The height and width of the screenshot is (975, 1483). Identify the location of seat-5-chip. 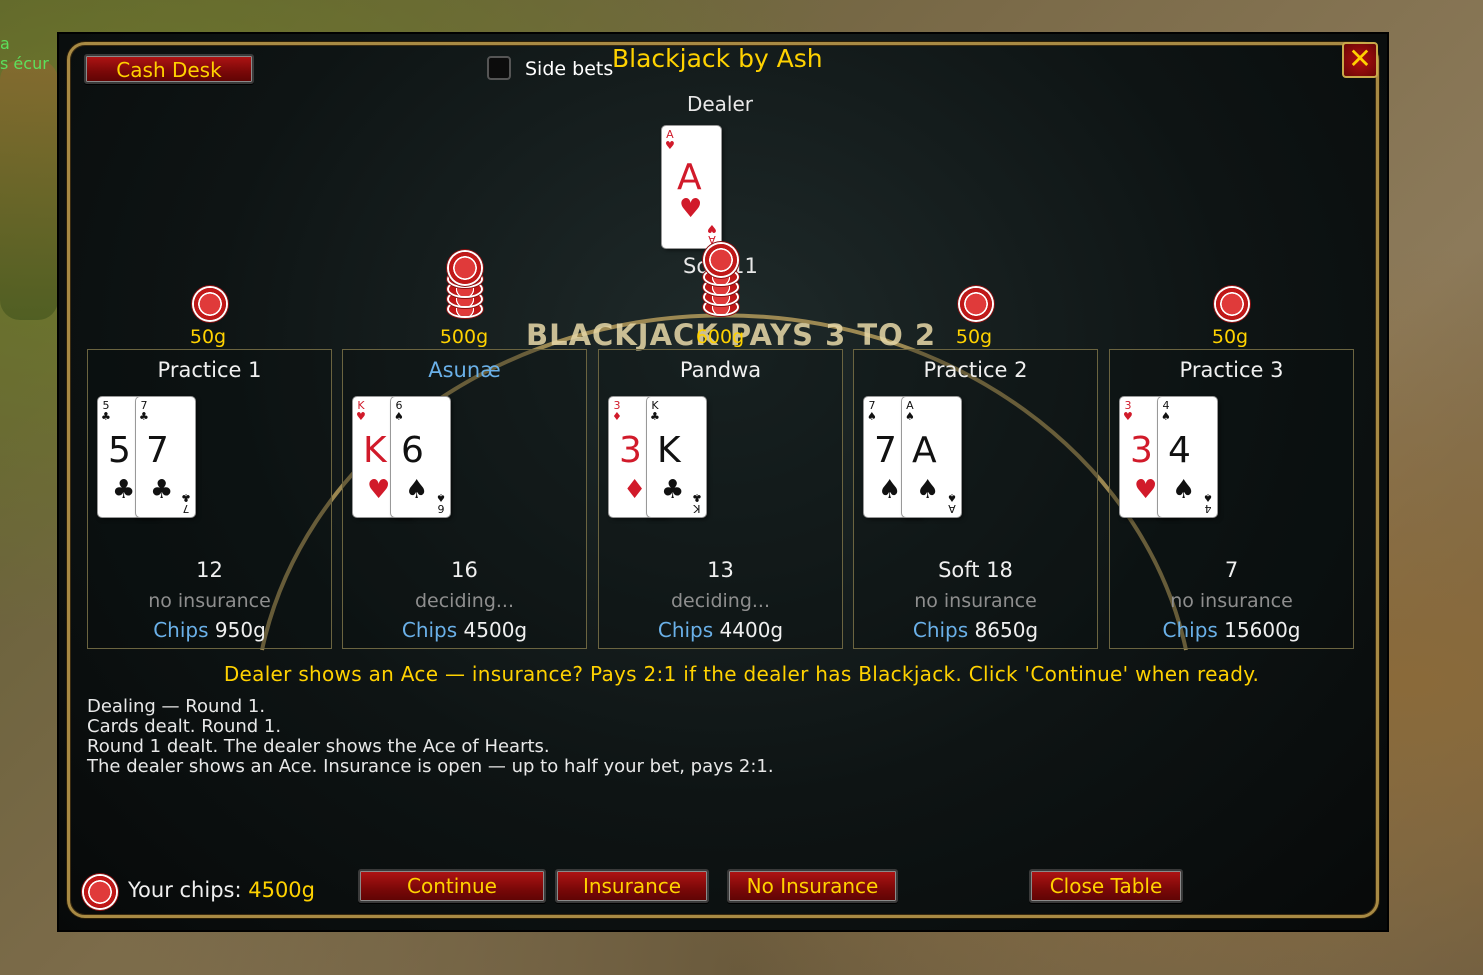
(1232, 304).